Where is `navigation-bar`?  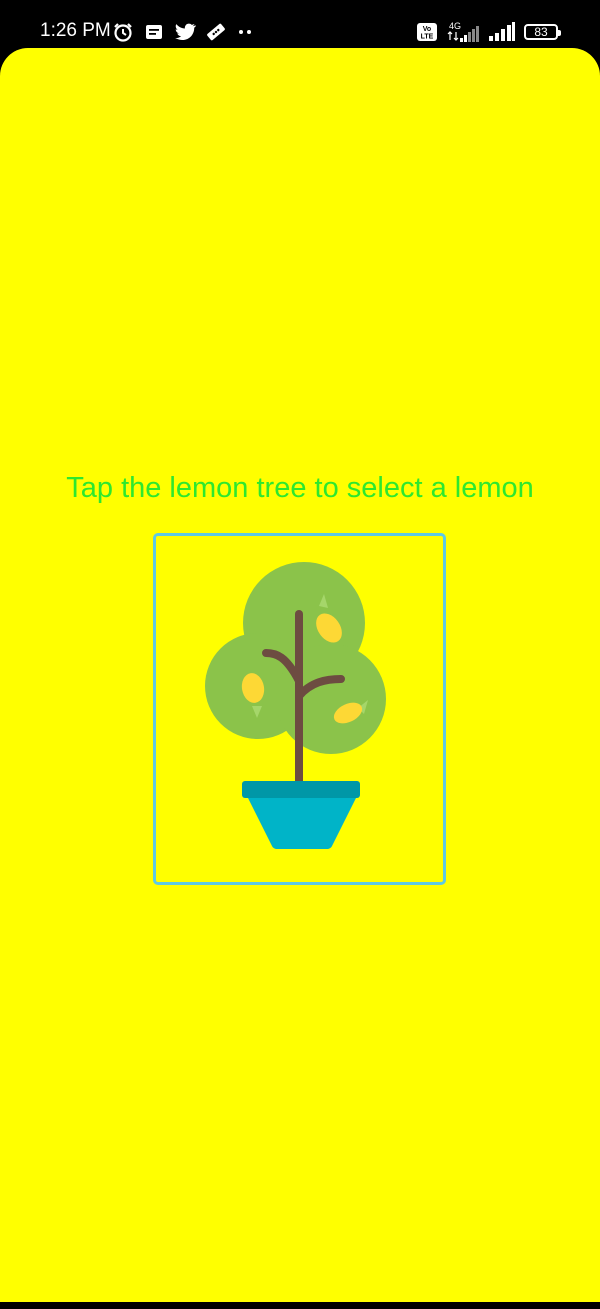 navigation-bar is located at coordinates (300, 1305).